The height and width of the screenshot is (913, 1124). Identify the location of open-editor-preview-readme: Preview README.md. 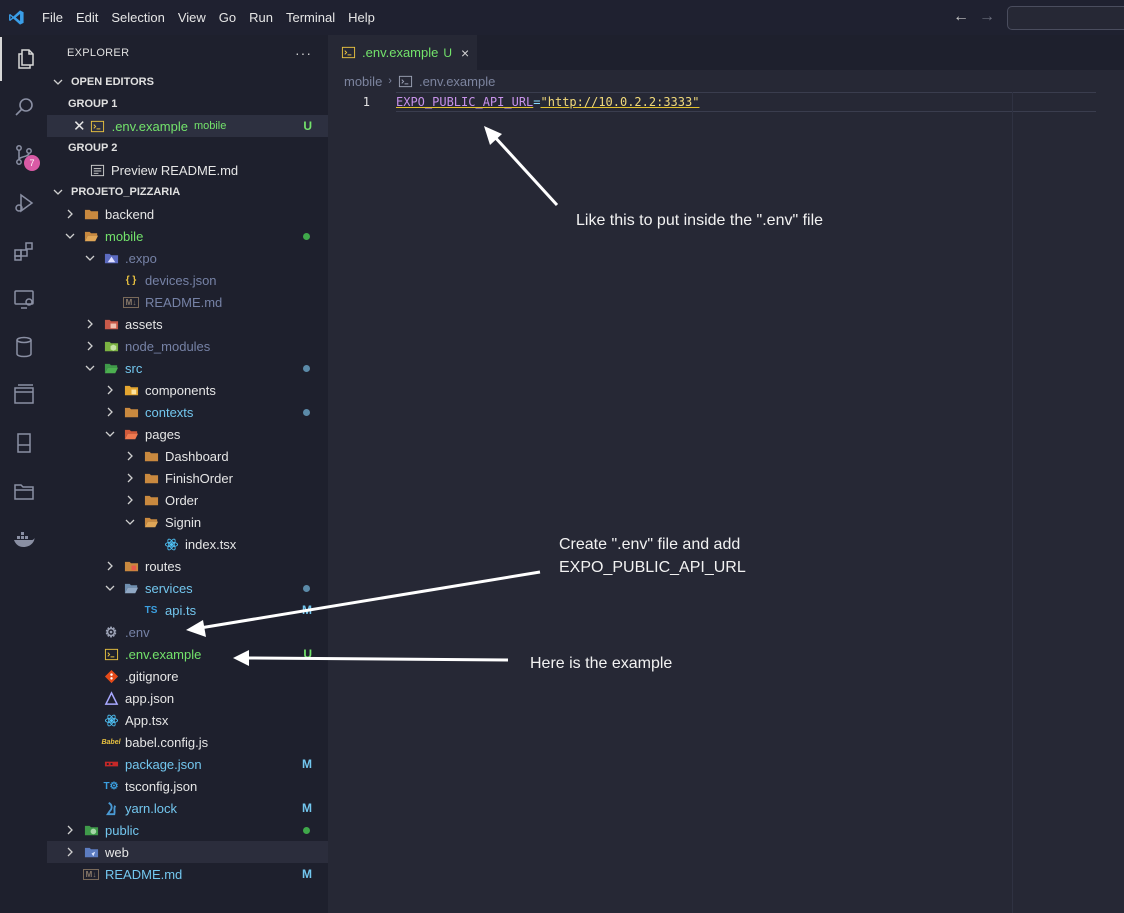
(187, 170).